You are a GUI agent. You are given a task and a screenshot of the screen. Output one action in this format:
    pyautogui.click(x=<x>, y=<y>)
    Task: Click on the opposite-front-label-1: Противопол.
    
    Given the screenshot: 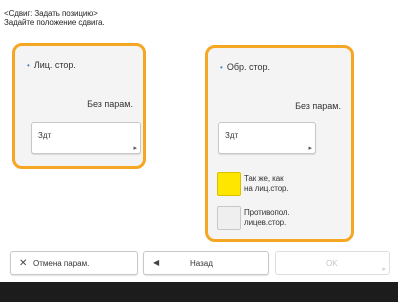 What is the action you would take?
    pyautogui.click(x=267, y=212)
    